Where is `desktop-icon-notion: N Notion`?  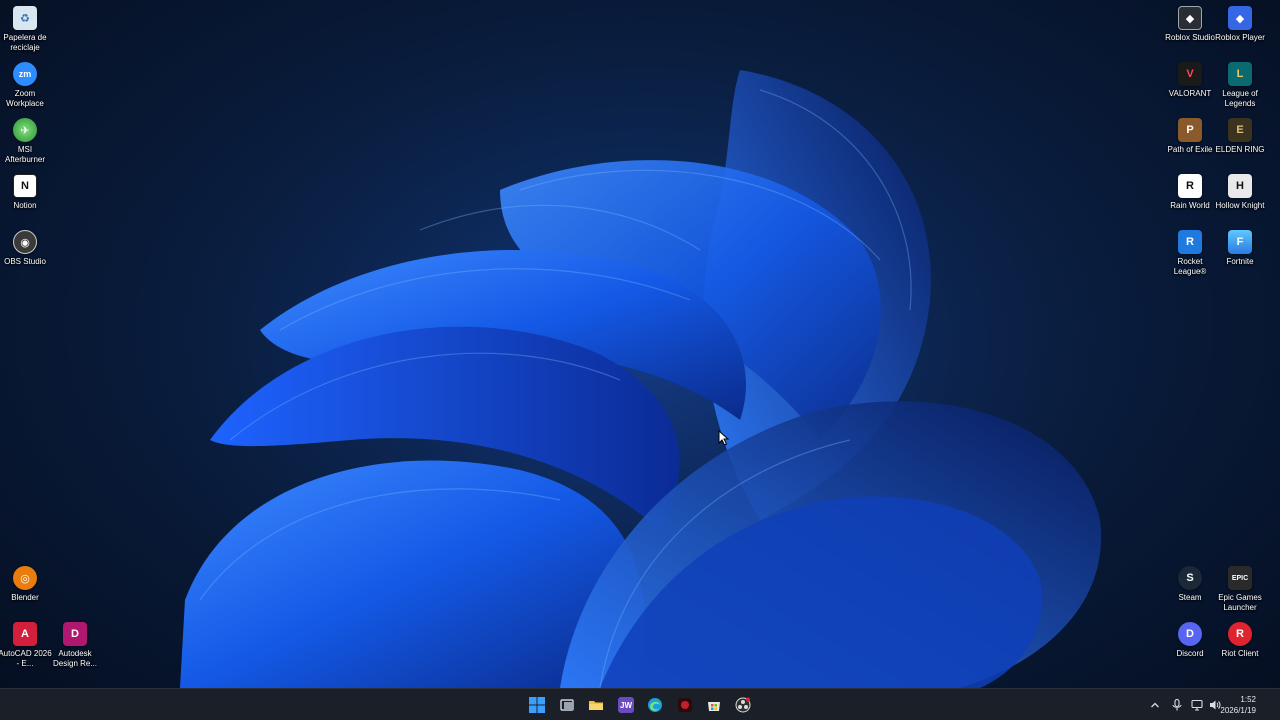
desktop-icon-notion: N Notion is located at coordinates (26, 192).